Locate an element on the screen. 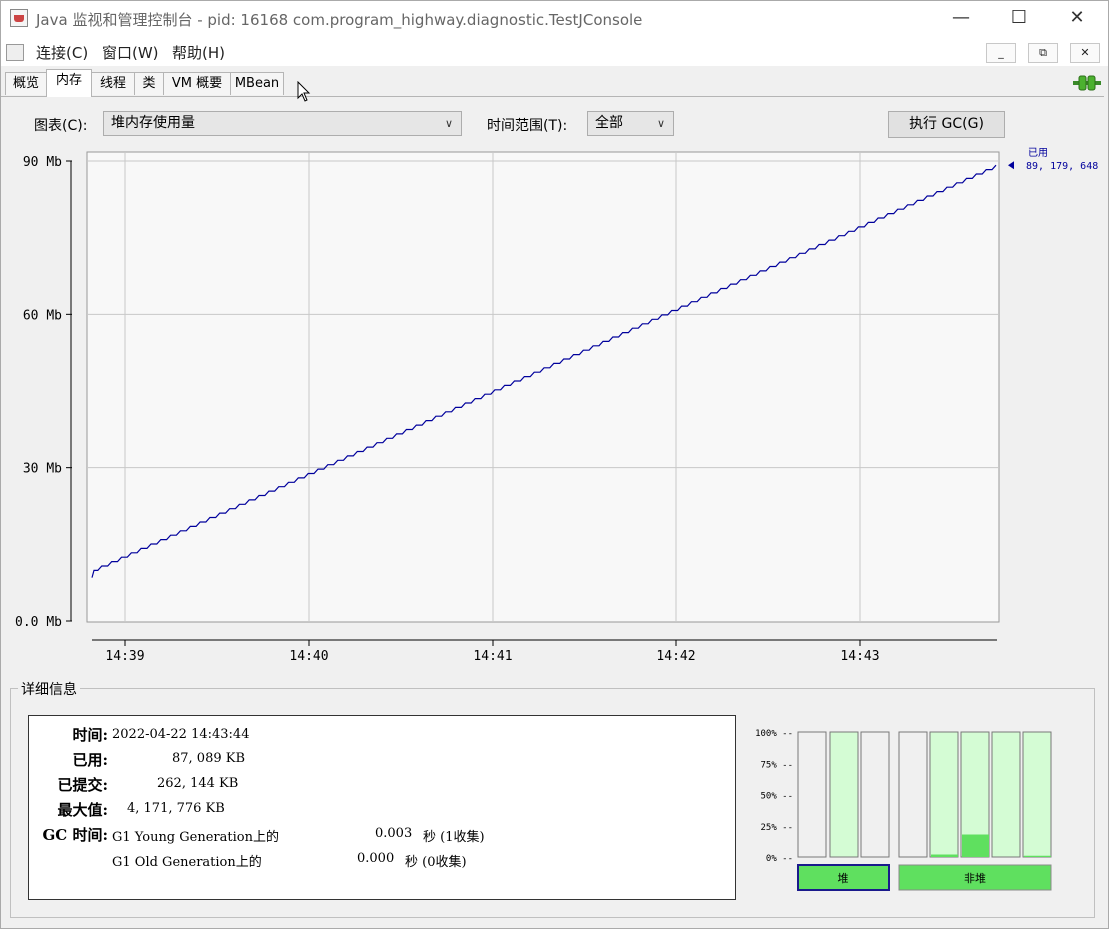  gc-old-unit: 秒 (0收集) is located at coordinates (436, 862).